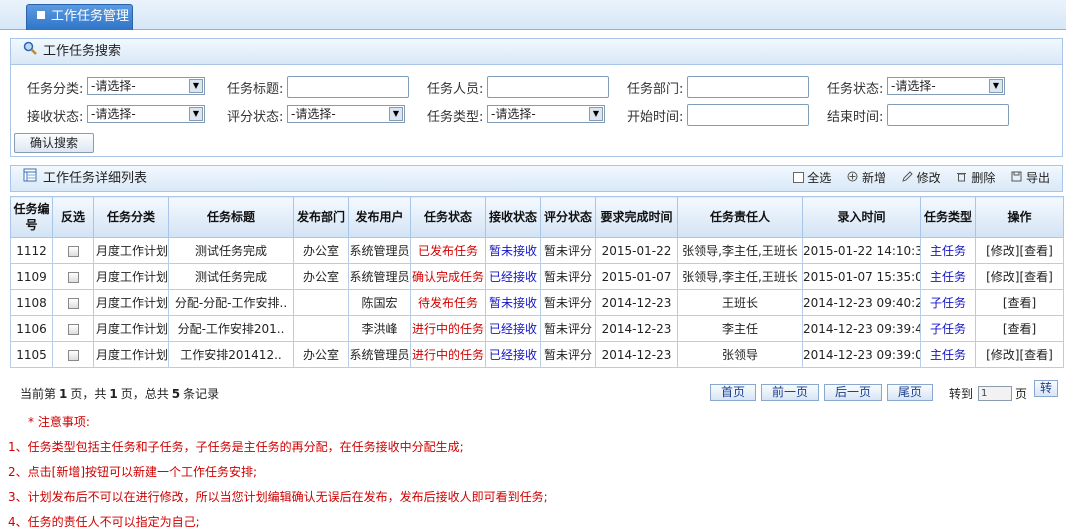  I want to click on receive-select-value: -请选择-, so click(113, 114).